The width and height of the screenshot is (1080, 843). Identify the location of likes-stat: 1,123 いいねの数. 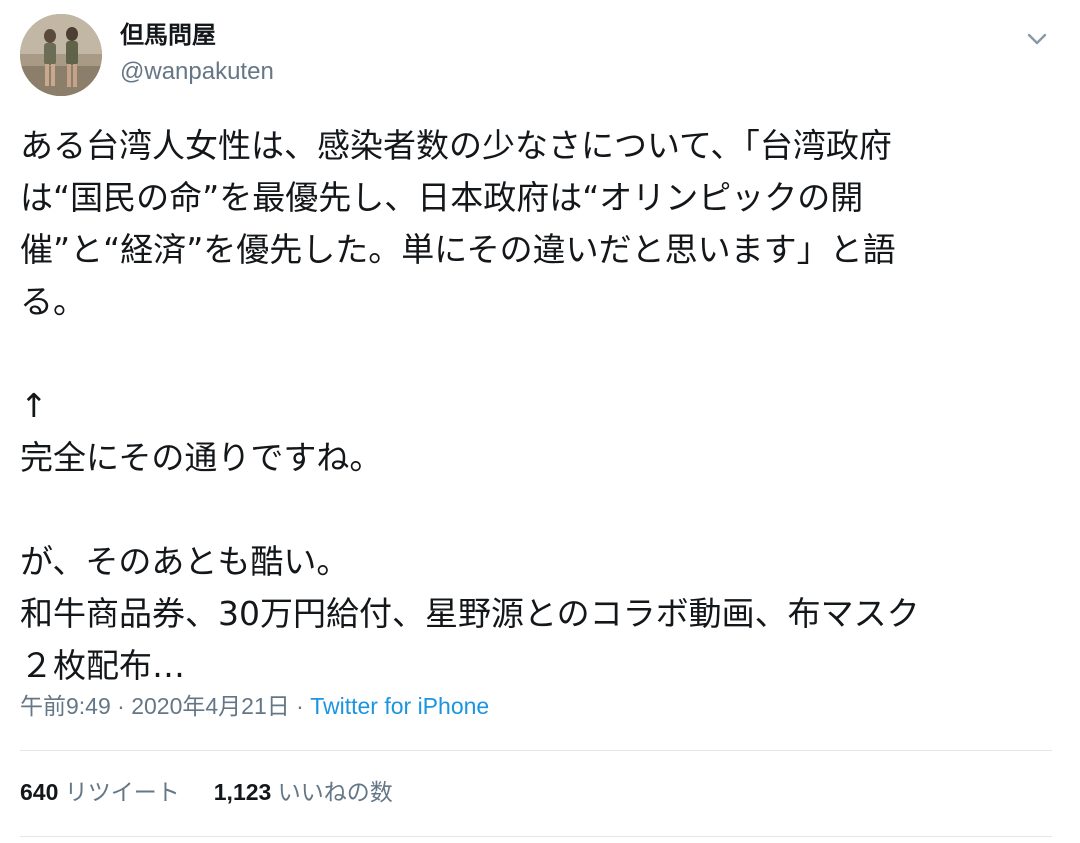
(303, 792).